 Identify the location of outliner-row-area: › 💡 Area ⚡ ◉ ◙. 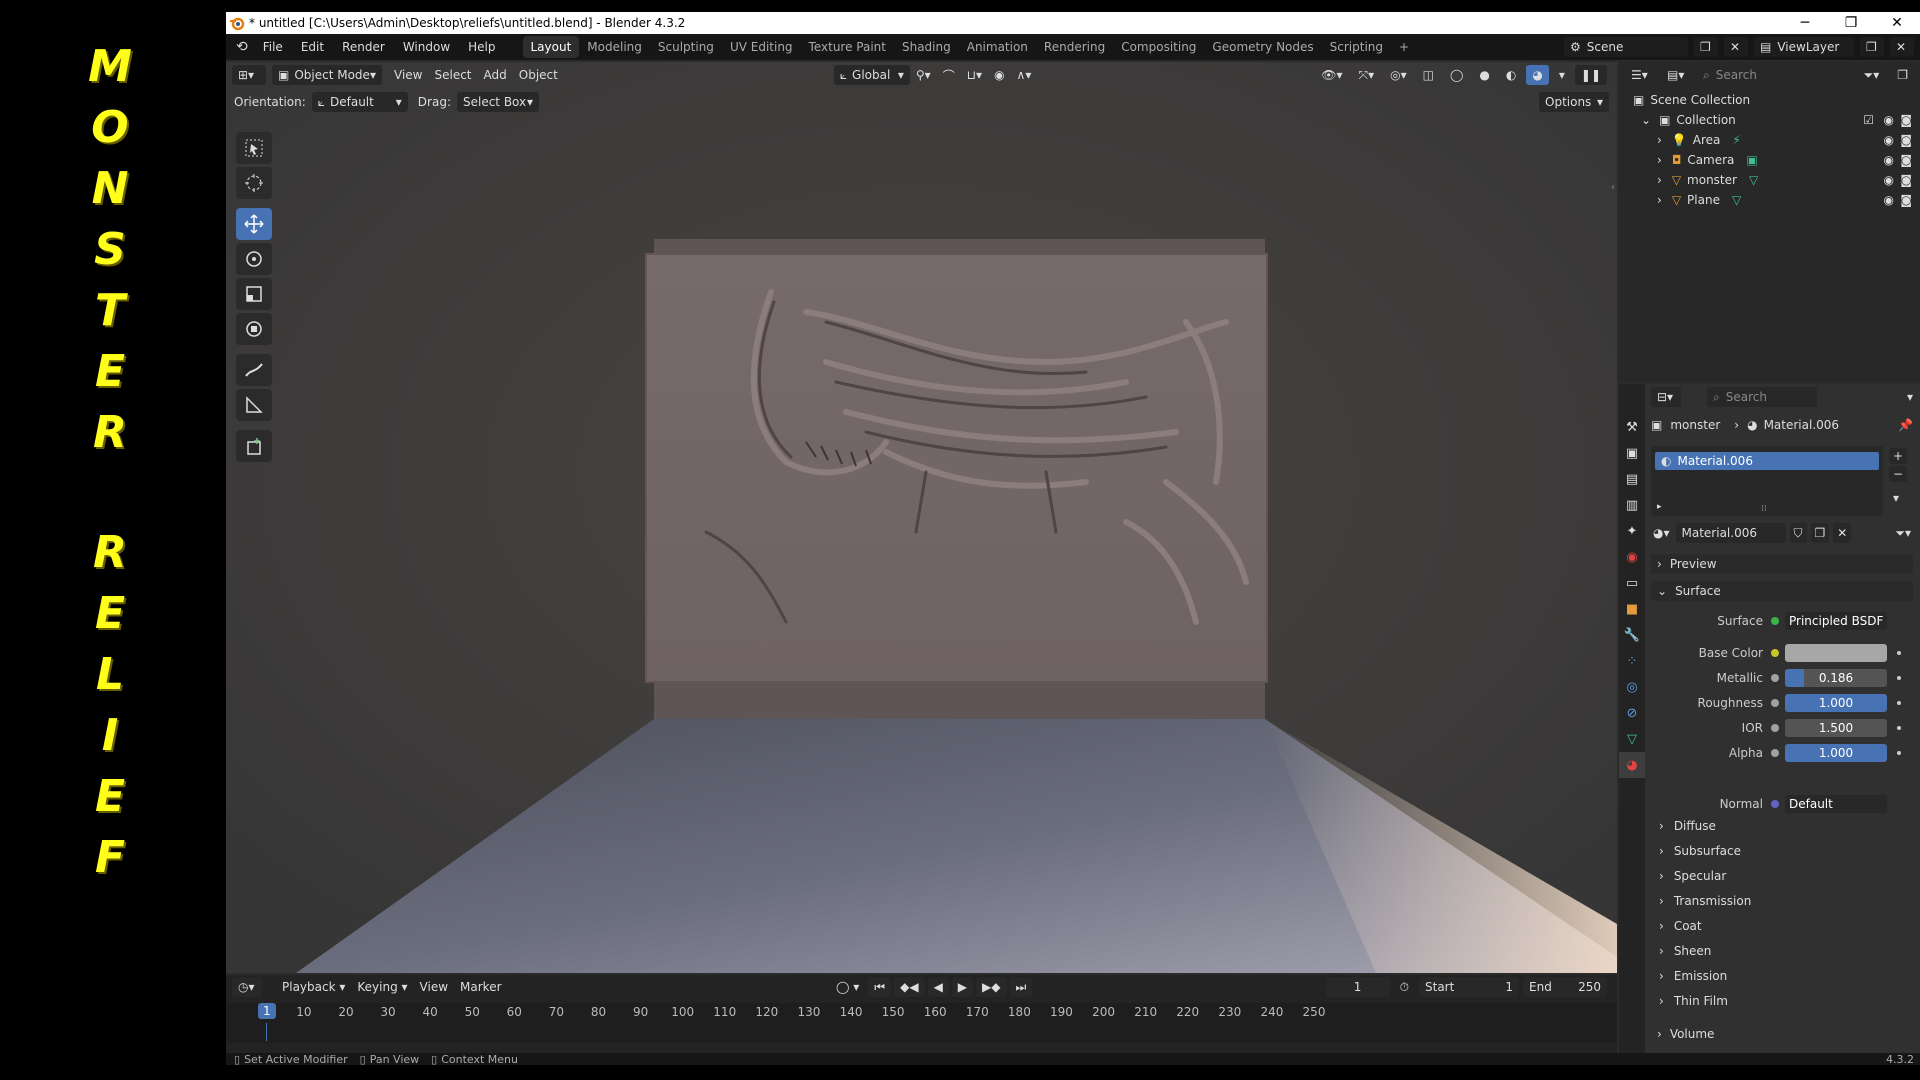
(1769, 140).